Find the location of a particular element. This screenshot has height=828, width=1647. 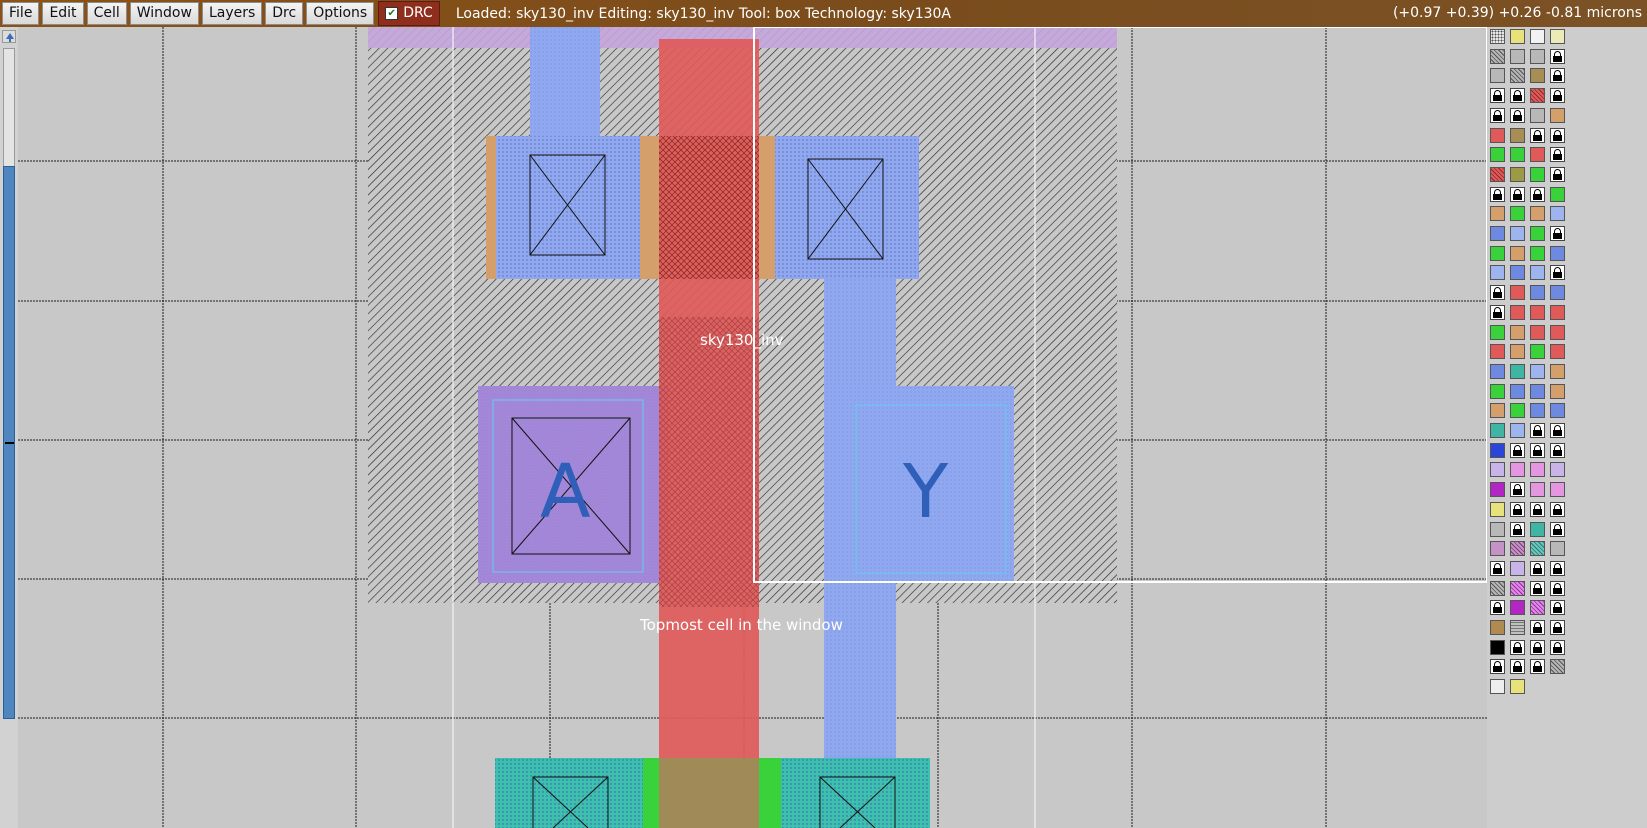

menu-options: Options is located at coordinates (340, 13).